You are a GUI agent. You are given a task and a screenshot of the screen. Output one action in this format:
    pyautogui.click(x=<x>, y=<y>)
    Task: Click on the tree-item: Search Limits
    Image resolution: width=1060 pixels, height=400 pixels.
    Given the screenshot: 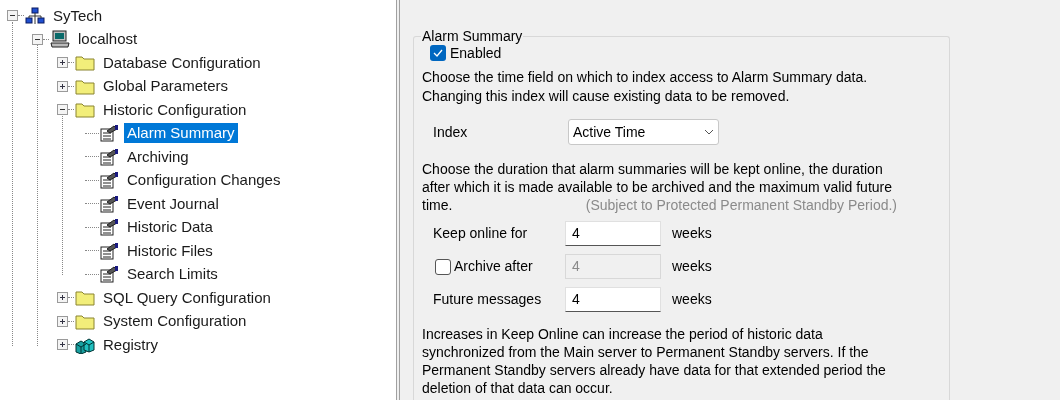 What is the action you would take?
    pyautogui.click(x=172, y=274)
    